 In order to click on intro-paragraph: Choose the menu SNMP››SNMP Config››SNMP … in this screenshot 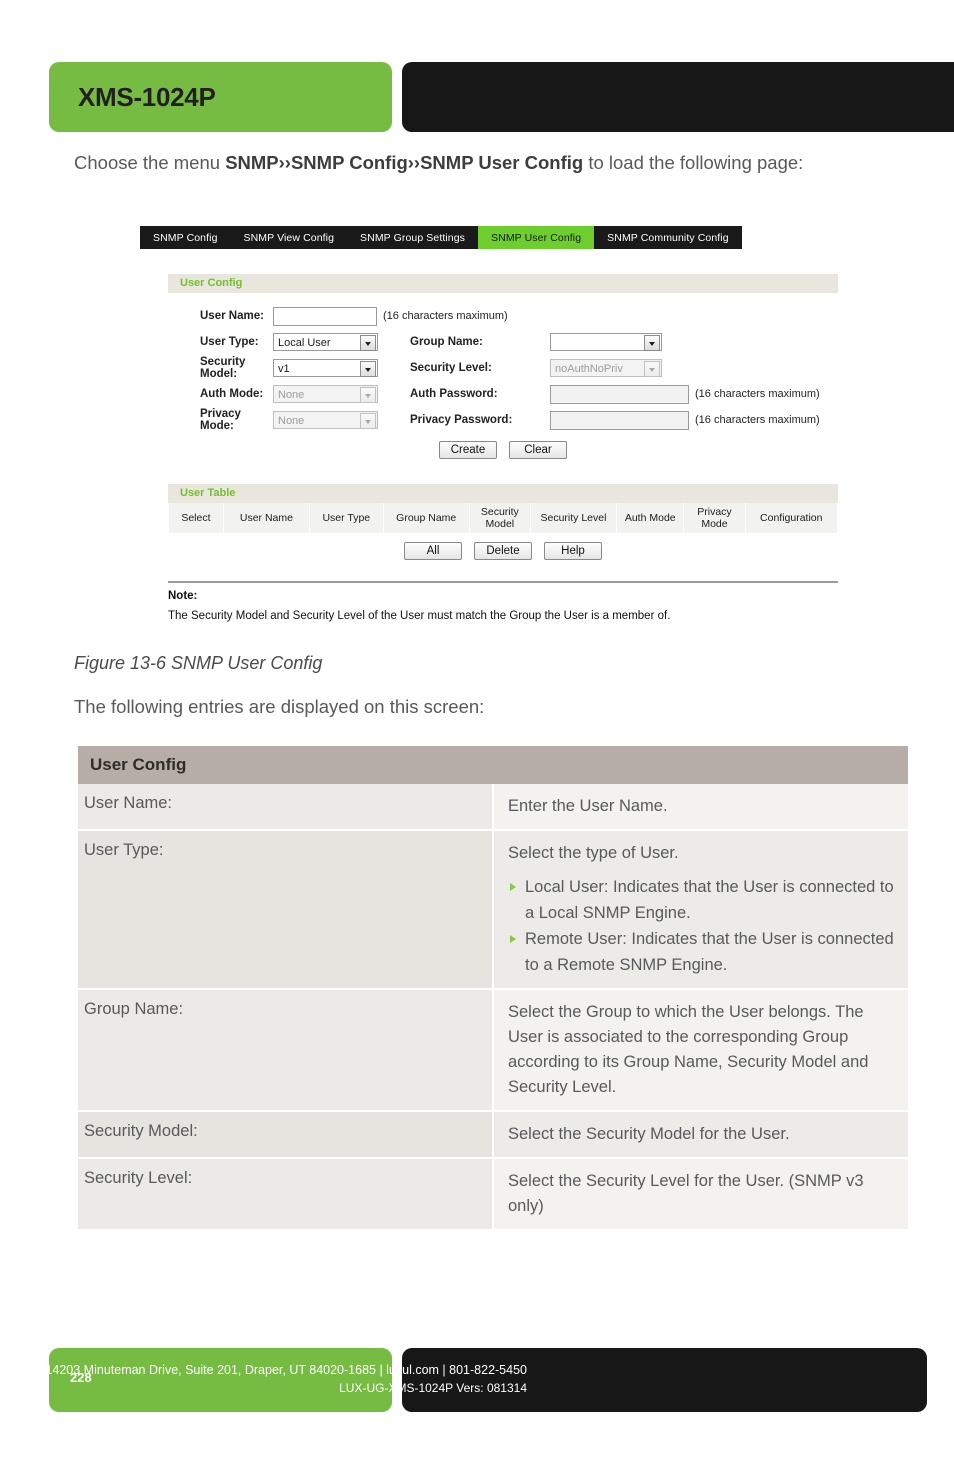, I will do `click(439, 162)`.